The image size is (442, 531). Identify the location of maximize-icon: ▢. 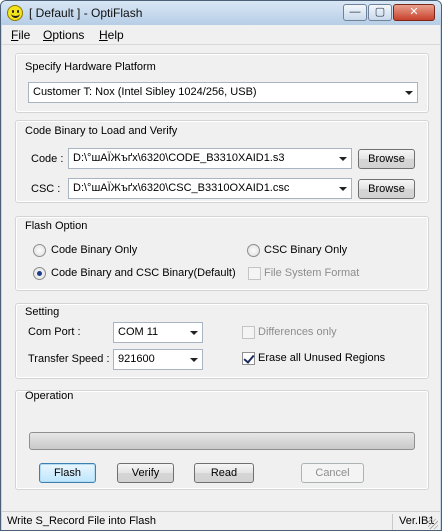
(380, 12).